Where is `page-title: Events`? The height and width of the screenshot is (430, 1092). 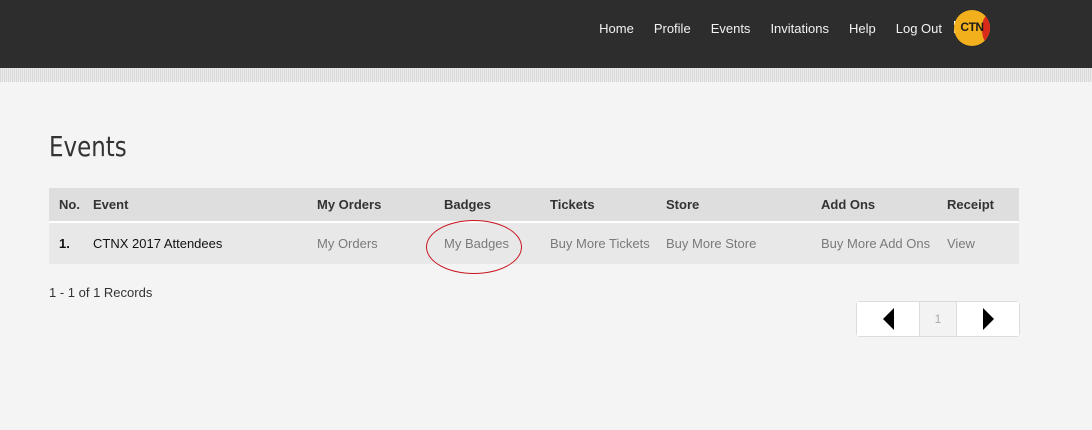 page-title: Events is located at coordinates (88, 146).